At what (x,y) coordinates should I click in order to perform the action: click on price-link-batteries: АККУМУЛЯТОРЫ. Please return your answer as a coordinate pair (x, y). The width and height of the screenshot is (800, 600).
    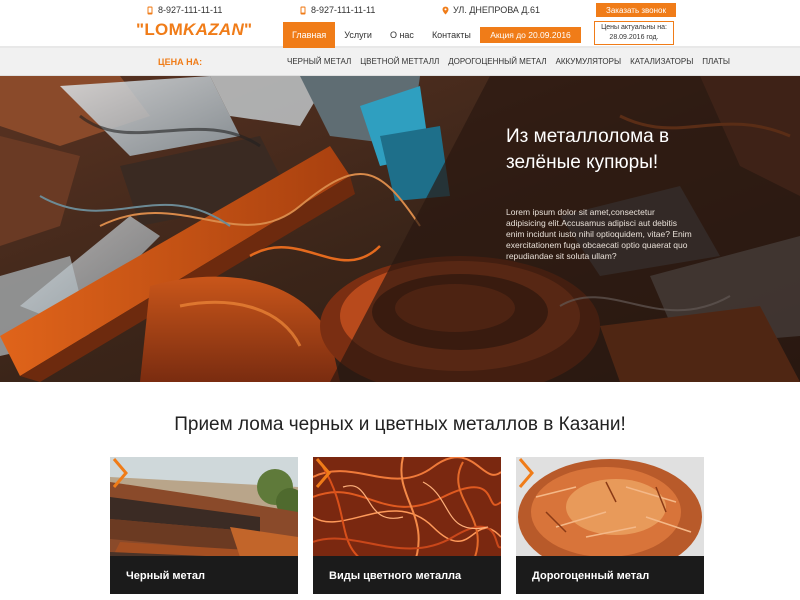
    Looking at the image, I should click on (589, 61).